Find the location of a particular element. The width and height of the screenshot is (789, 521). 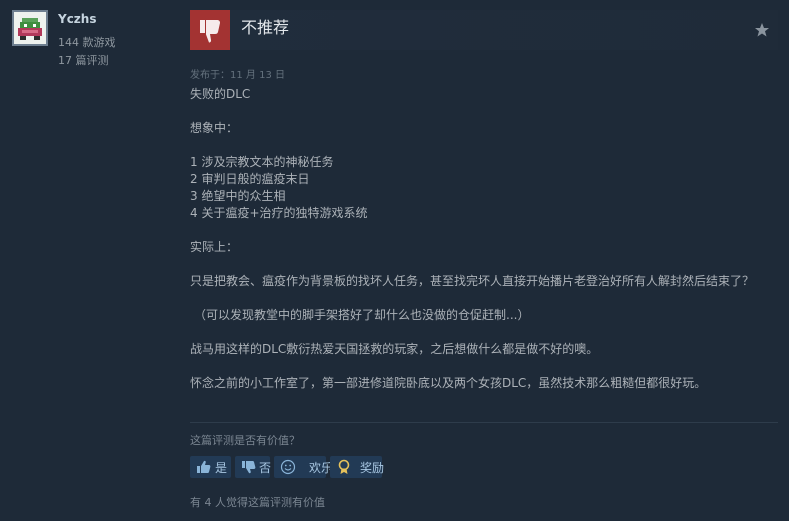

vote-funny-button: 欢乐 is located at coordinates (303, 467).